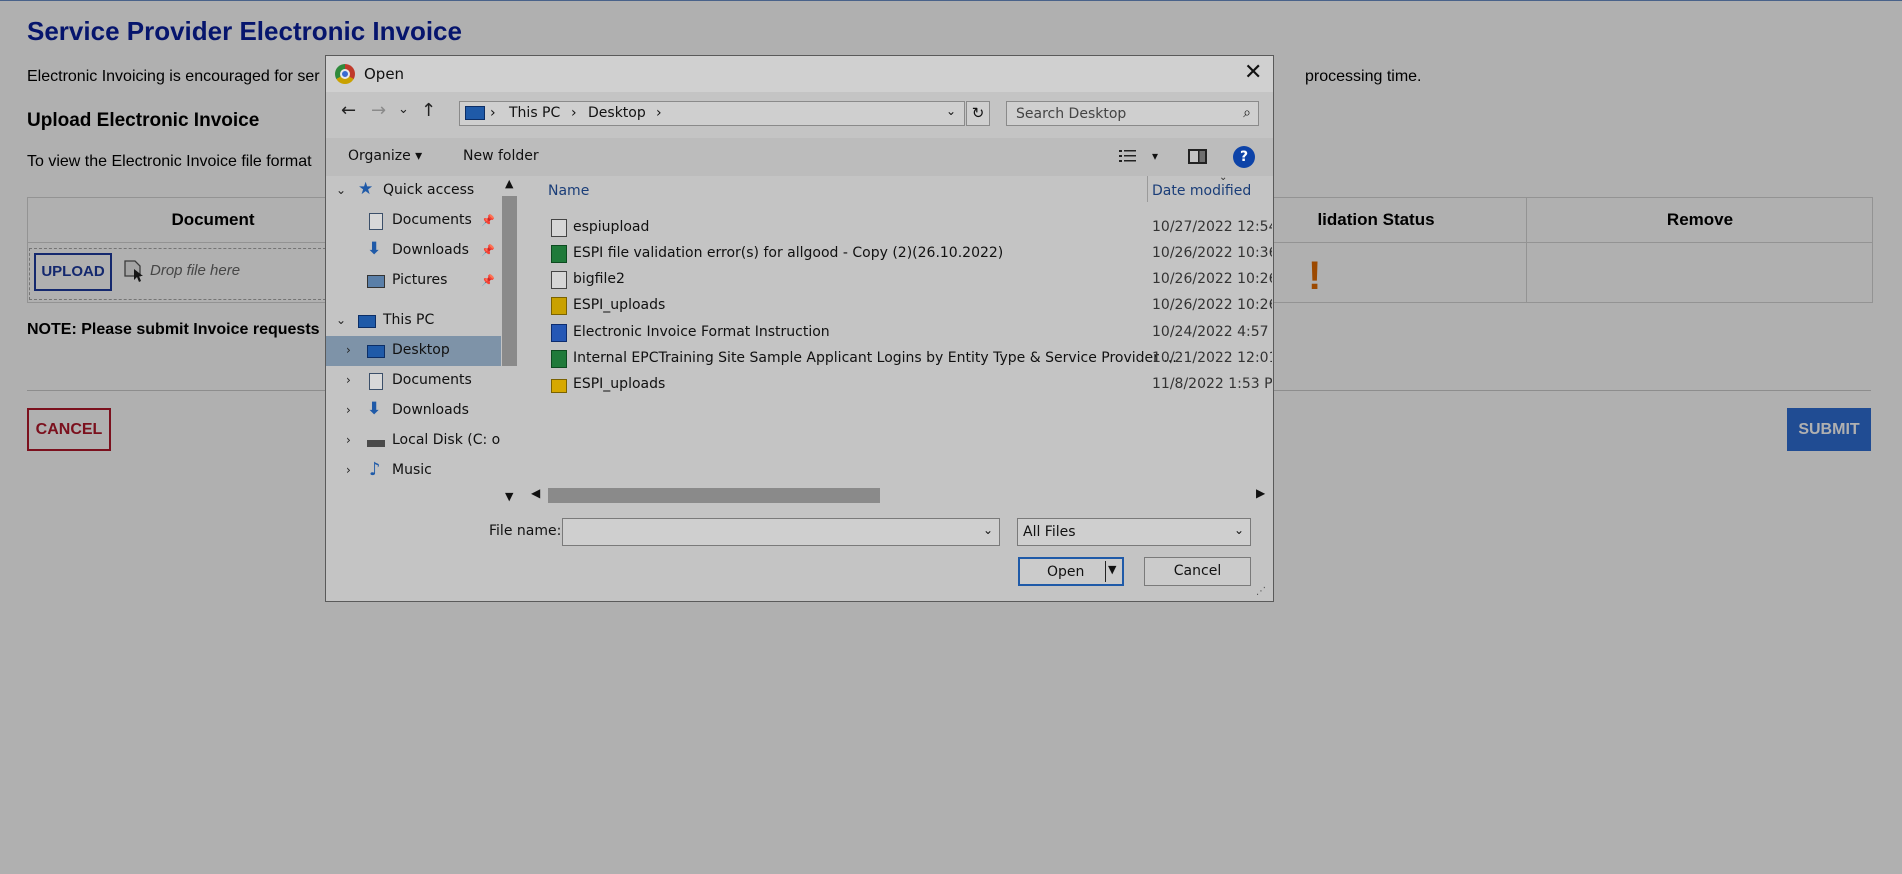 This screenshot has height=874, width=1902. I want to click on nav-item-desktop: › Desktop, so click(413, 351).